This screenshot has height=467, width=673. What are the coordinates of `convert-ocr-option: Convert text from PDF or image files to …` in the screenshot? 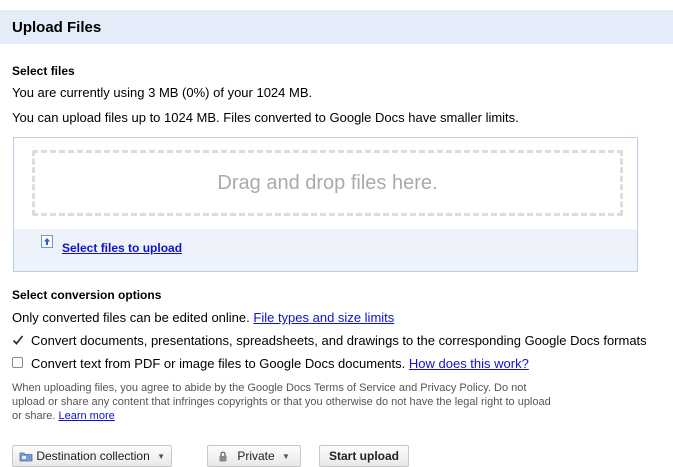 It's located at (280, 363).